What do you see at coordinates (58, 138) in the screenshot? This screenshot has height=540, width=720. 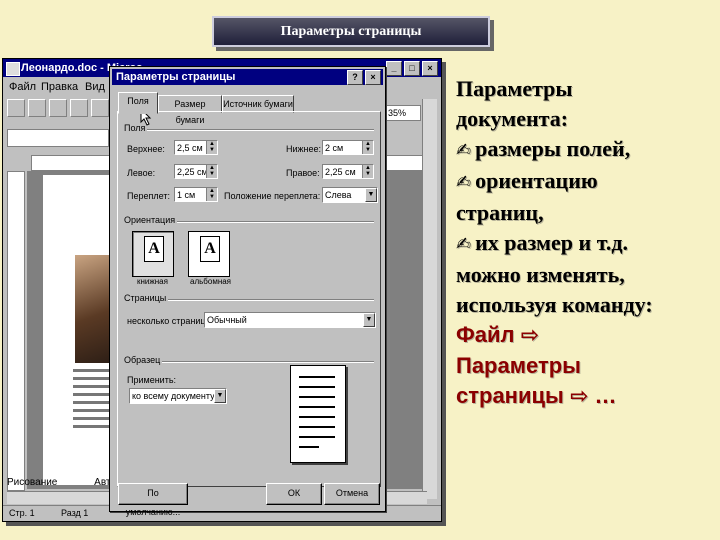 I see `style-combo` at bounding box center [58, 138].